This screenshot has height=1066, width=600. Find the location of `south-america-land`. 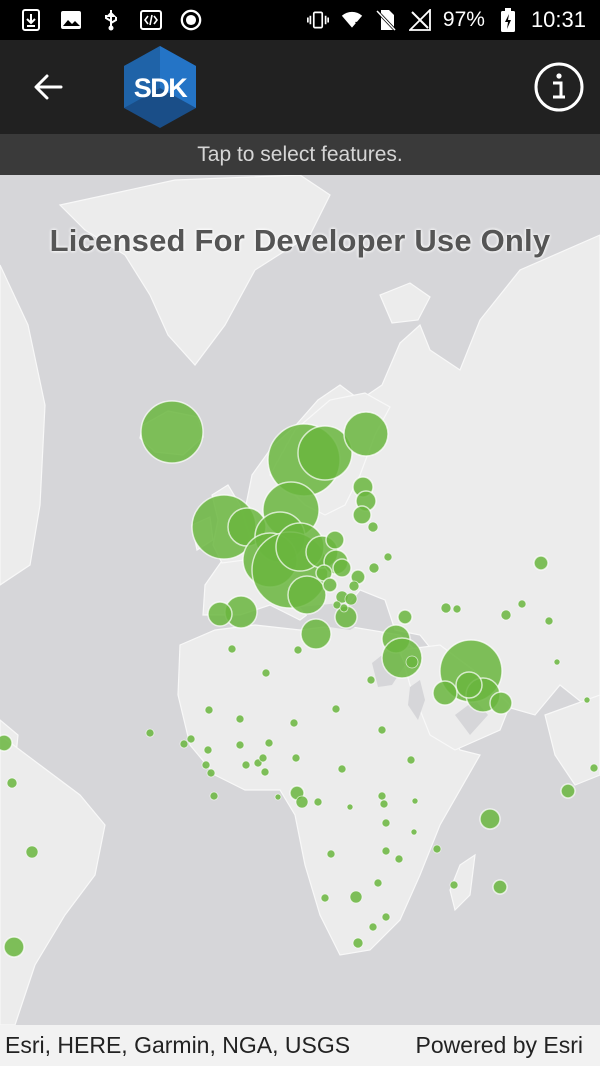

south-america-land is located at coordinates (53, 879).